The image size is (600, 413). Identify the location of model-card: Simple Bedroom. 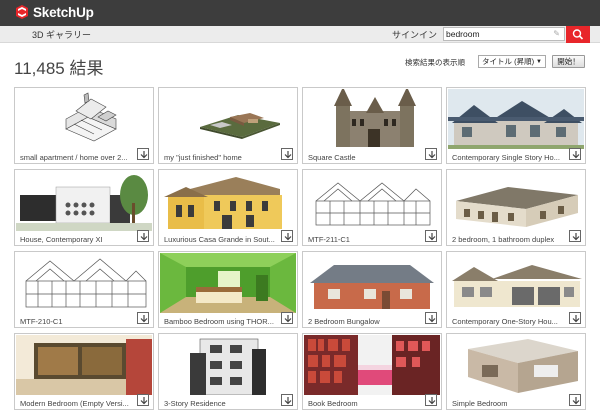
(516, 371).